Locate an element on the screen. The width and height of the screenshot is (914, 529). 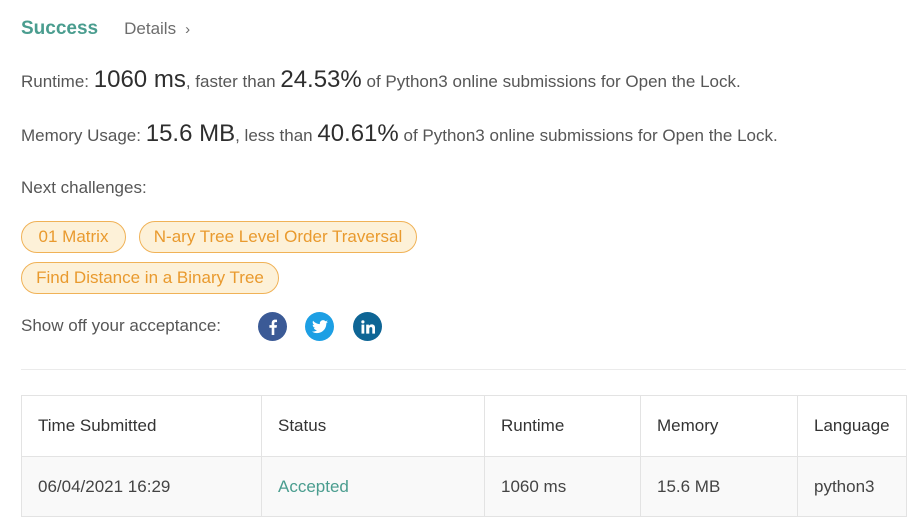
runtime-mid-text: , faster than is located at coordinates (230, 81).